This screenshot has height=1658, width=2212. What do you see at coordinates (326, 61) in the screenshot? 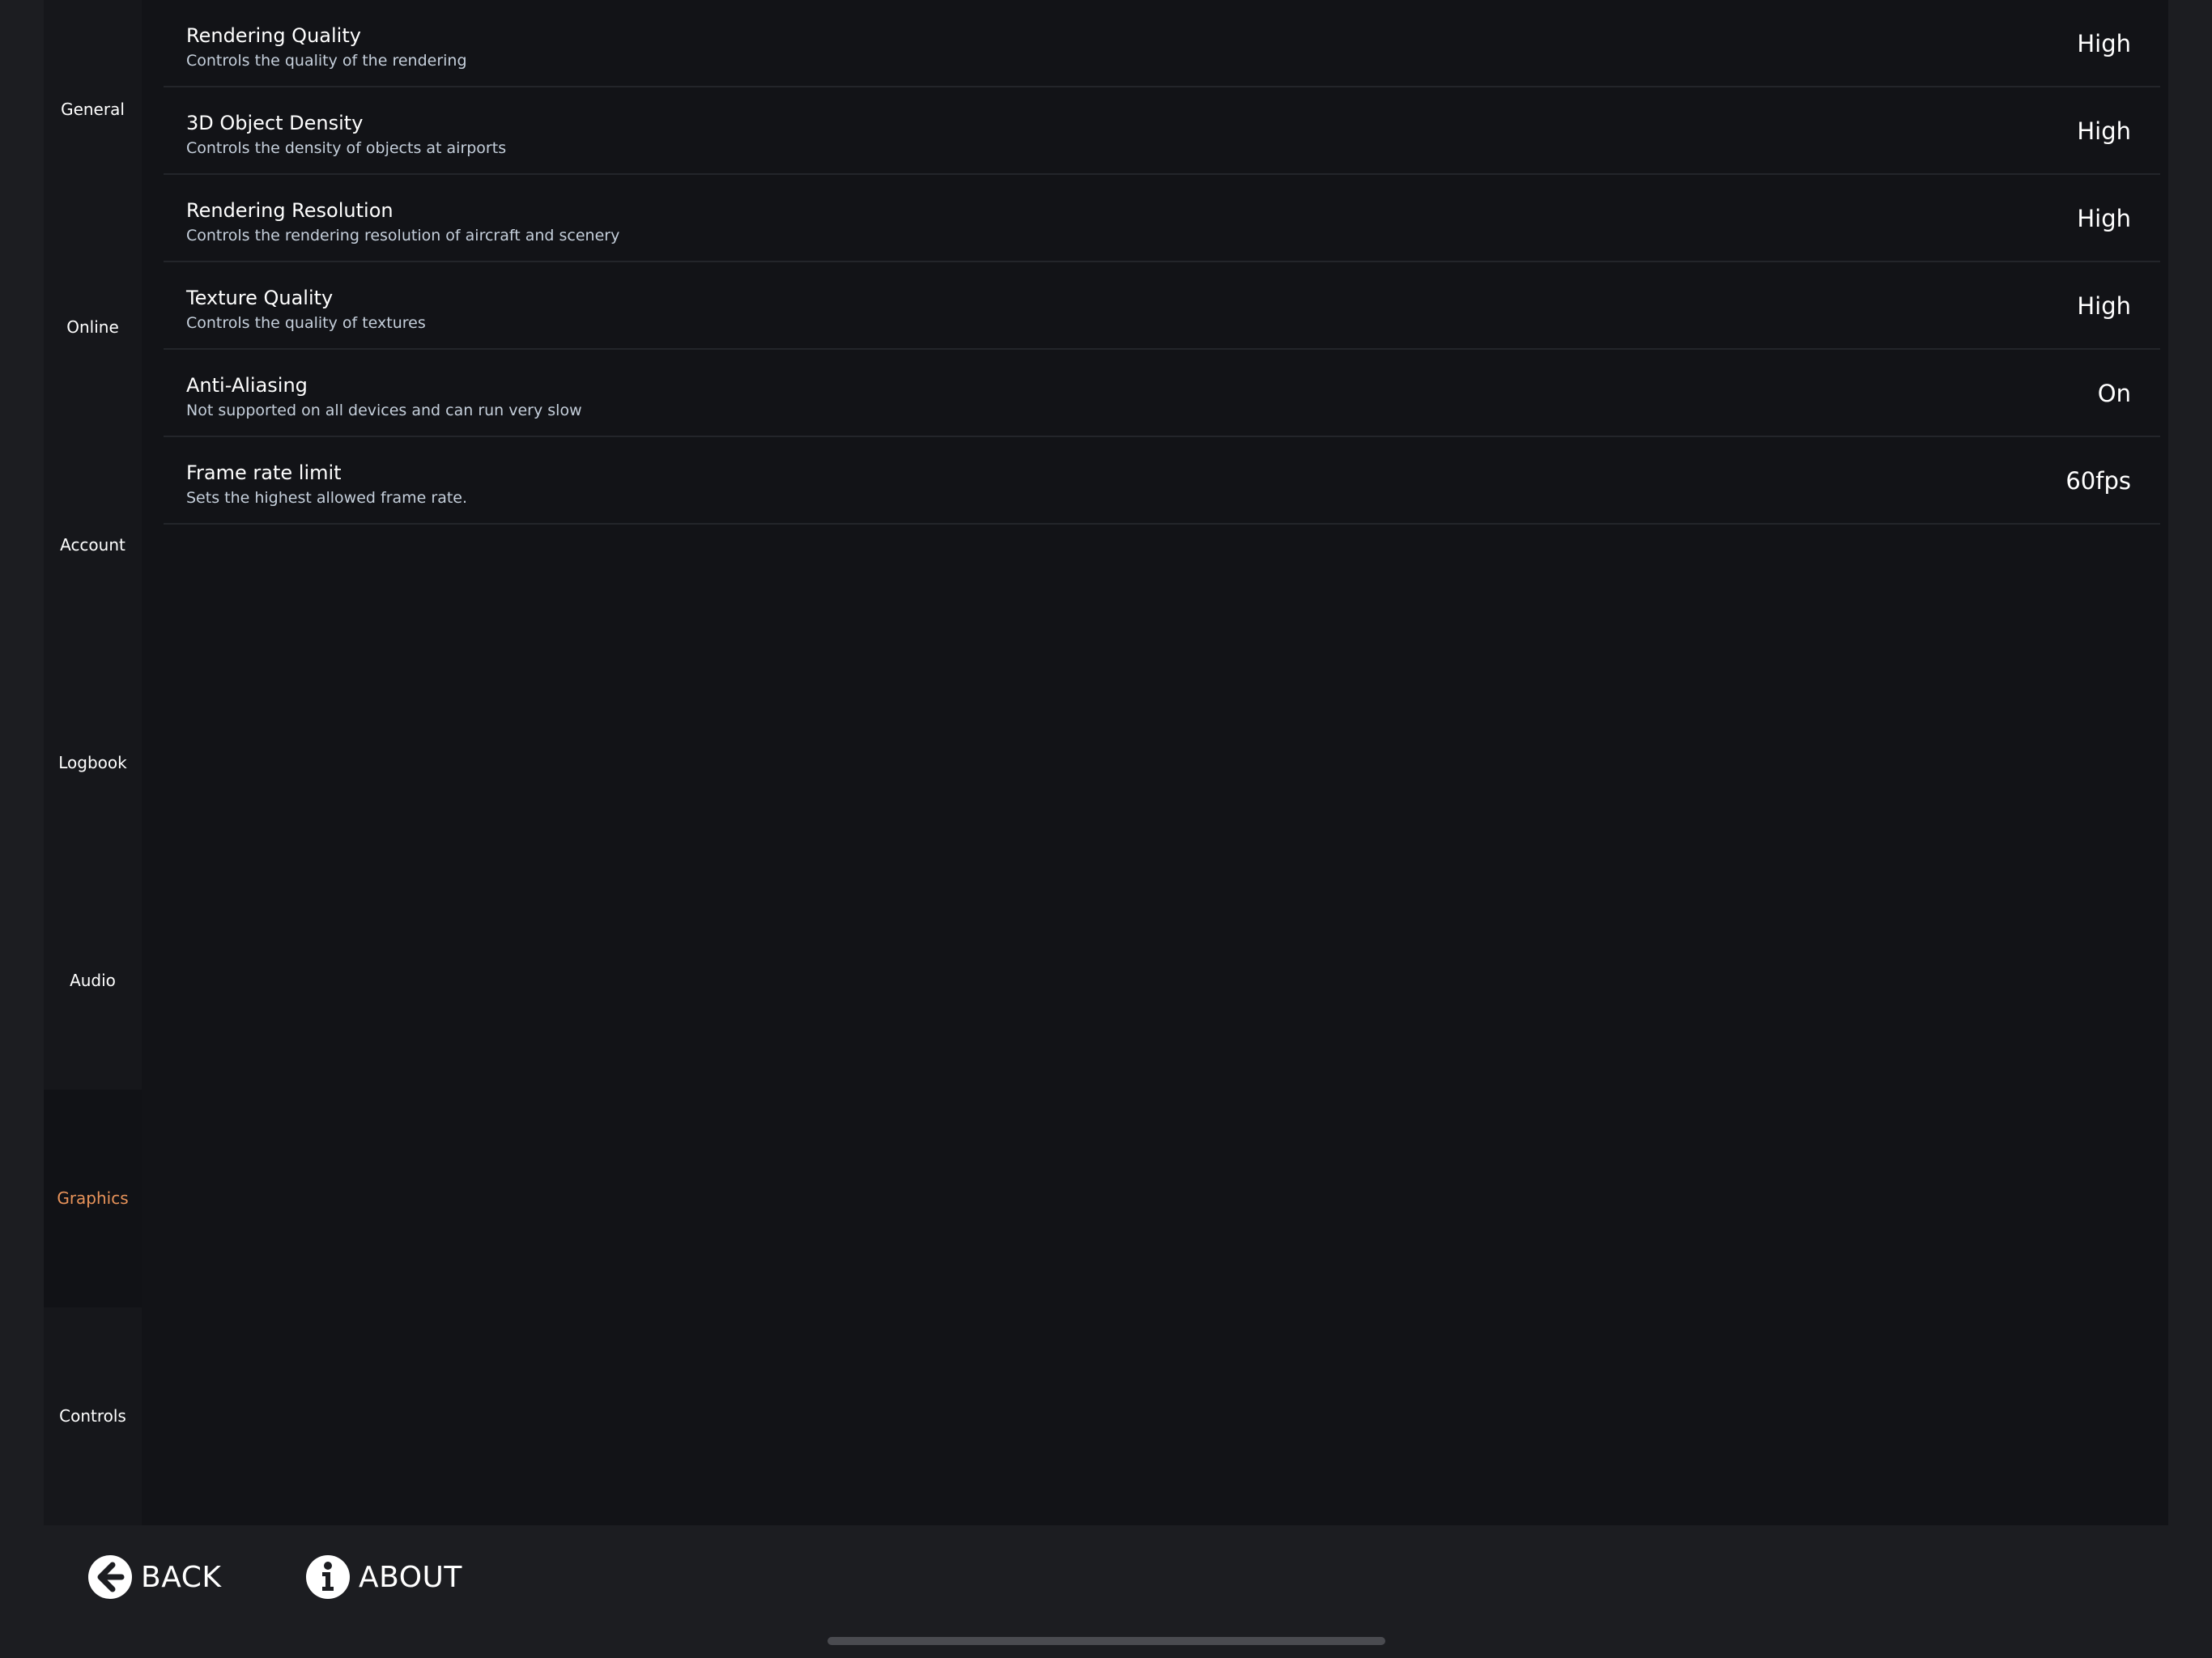
I see `setting-description: Controls the quality of the rendering` at bounding box center [326, 61].